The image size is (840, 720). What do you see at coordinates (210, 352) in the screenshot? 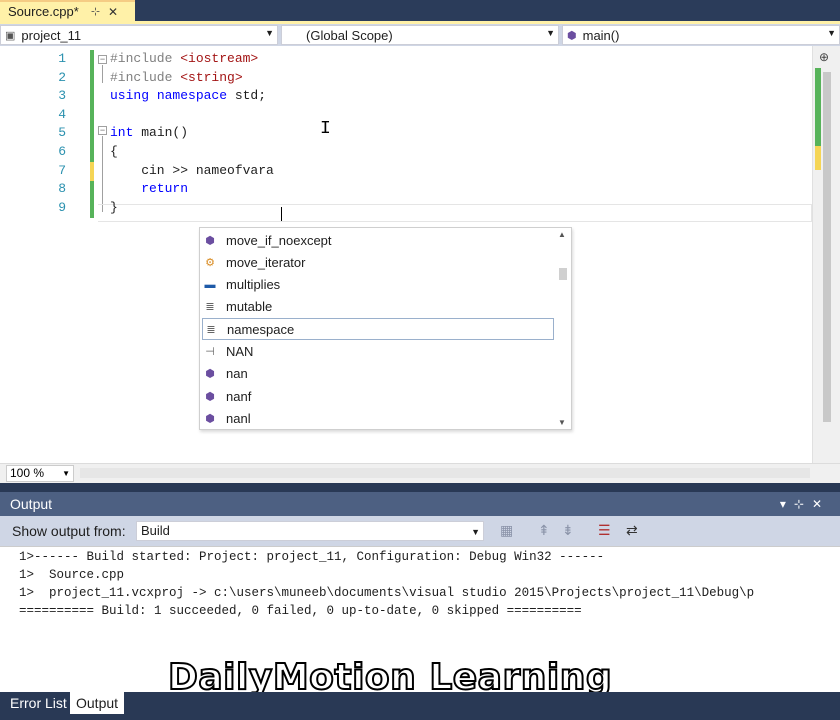
I see `macro-icon: ⊣` at bounding box center [210, 352].